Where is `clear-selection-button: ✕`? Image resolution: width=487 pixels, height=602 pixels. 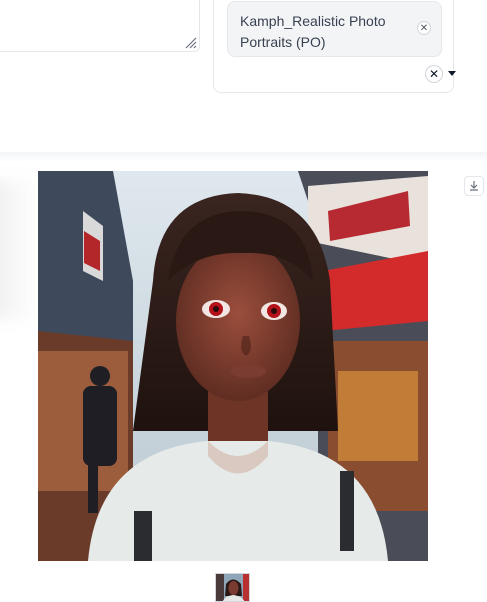
clear-selection-button: ✕ is located at coordinates (434, 74).